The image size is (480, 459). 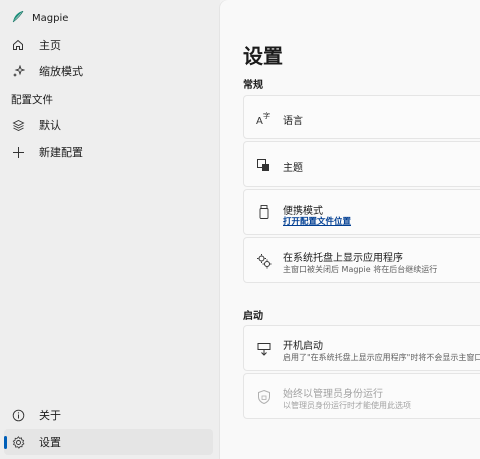 I want to click on gears-icon, so click(x=264, y=261).